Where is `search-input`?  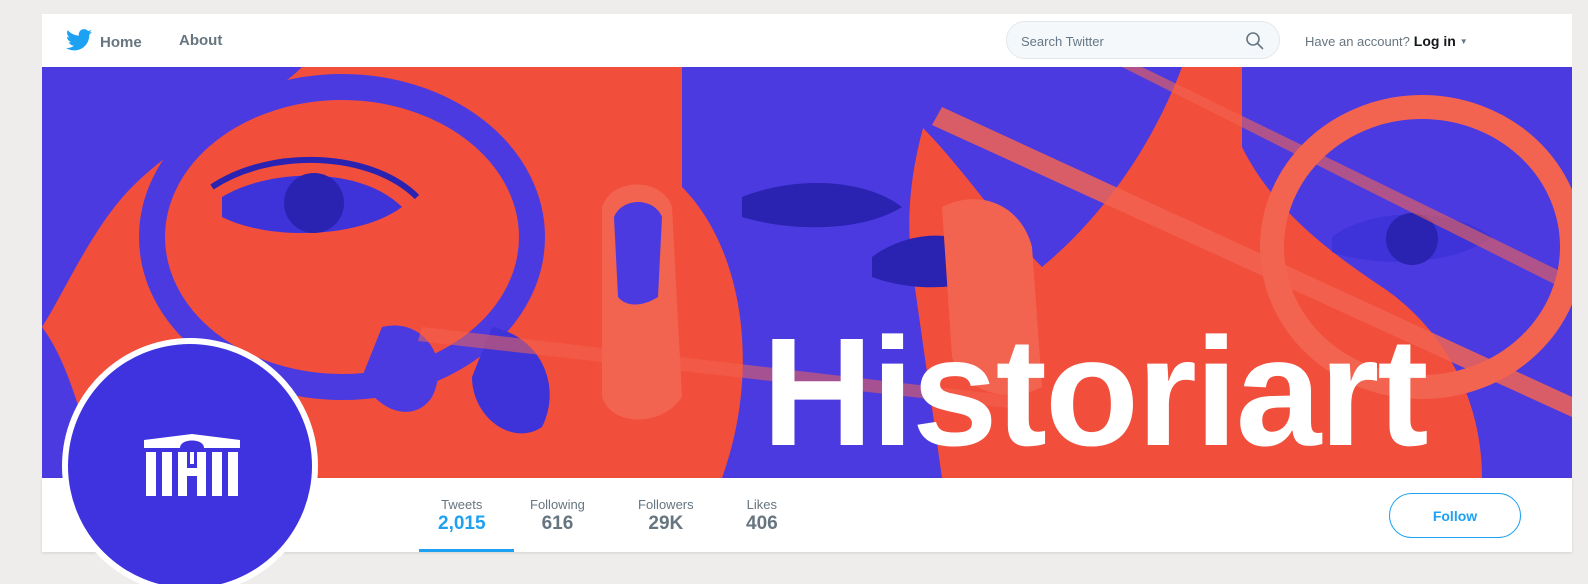 search-input is located at coordinates (1126, 41).